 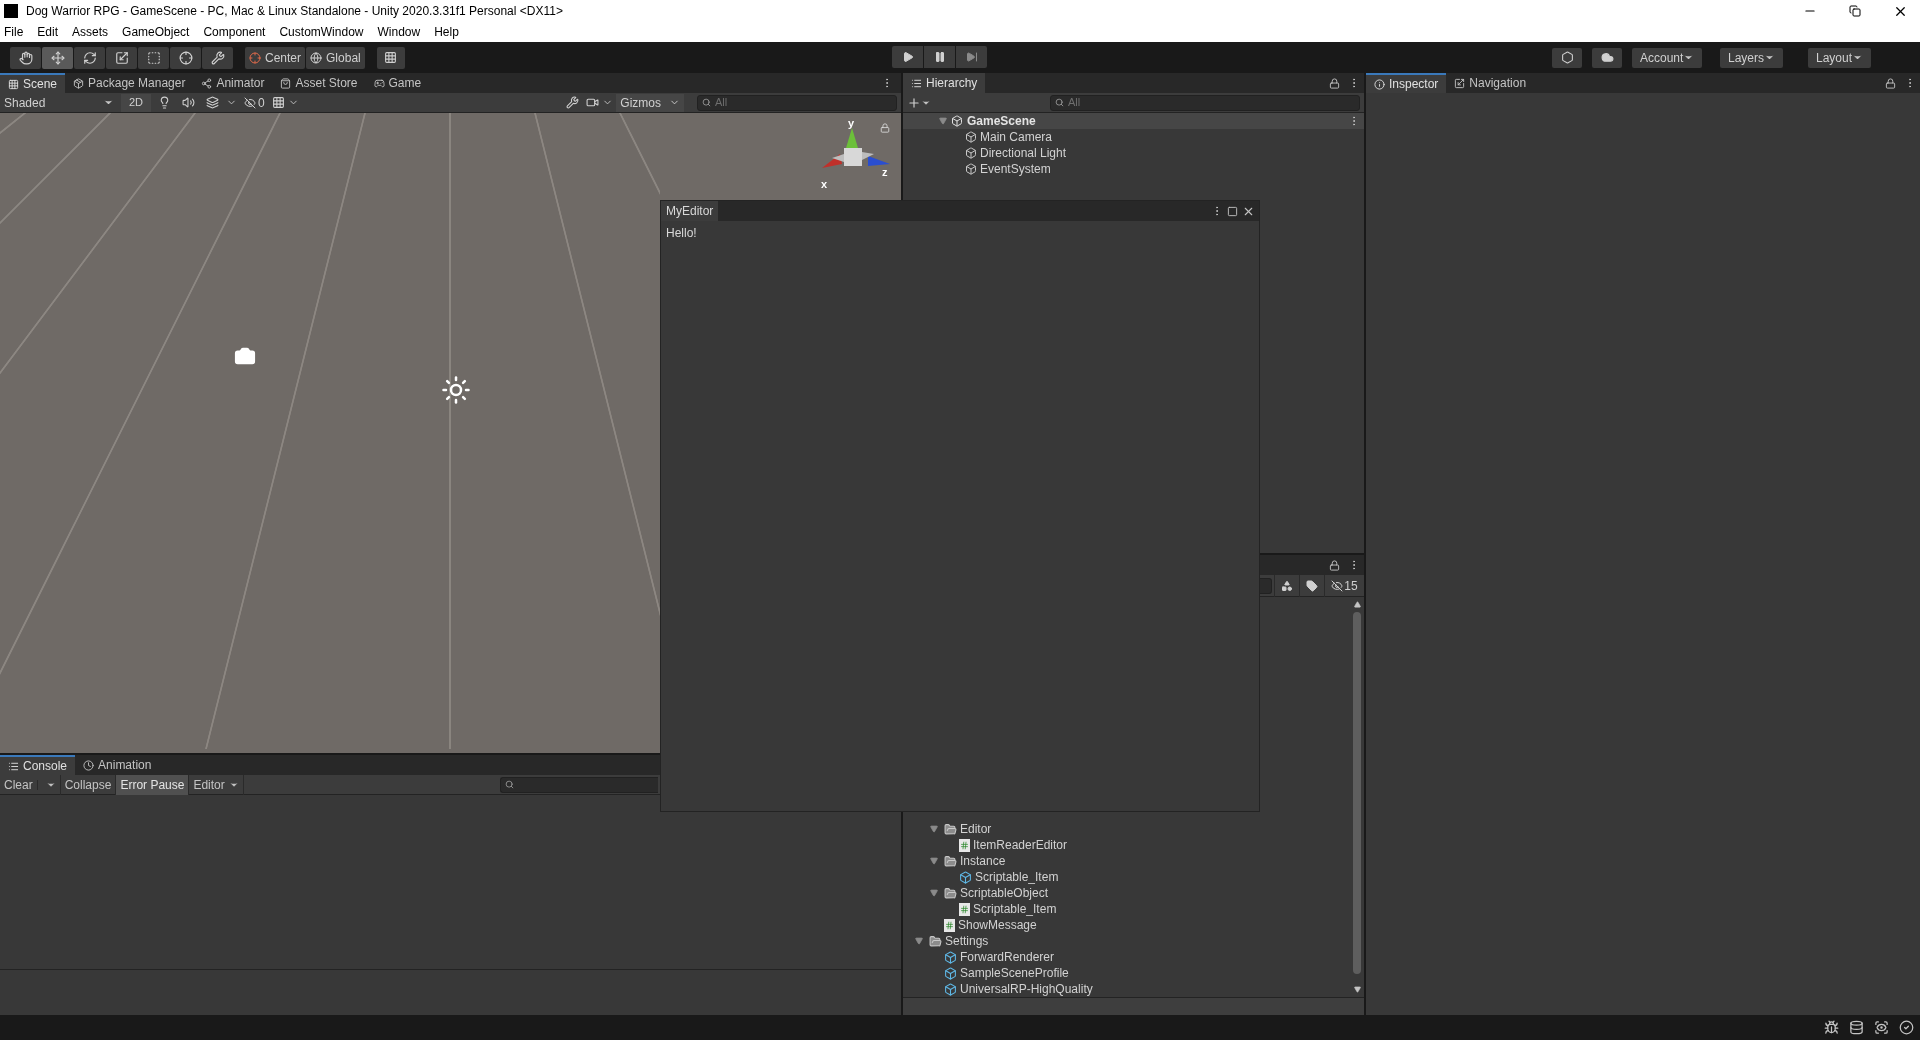 What do you see at coordinates (1001, 121) in the screenshot?
I see `hierarchy-scene: GameScene` at bounding box center [1001, 121].